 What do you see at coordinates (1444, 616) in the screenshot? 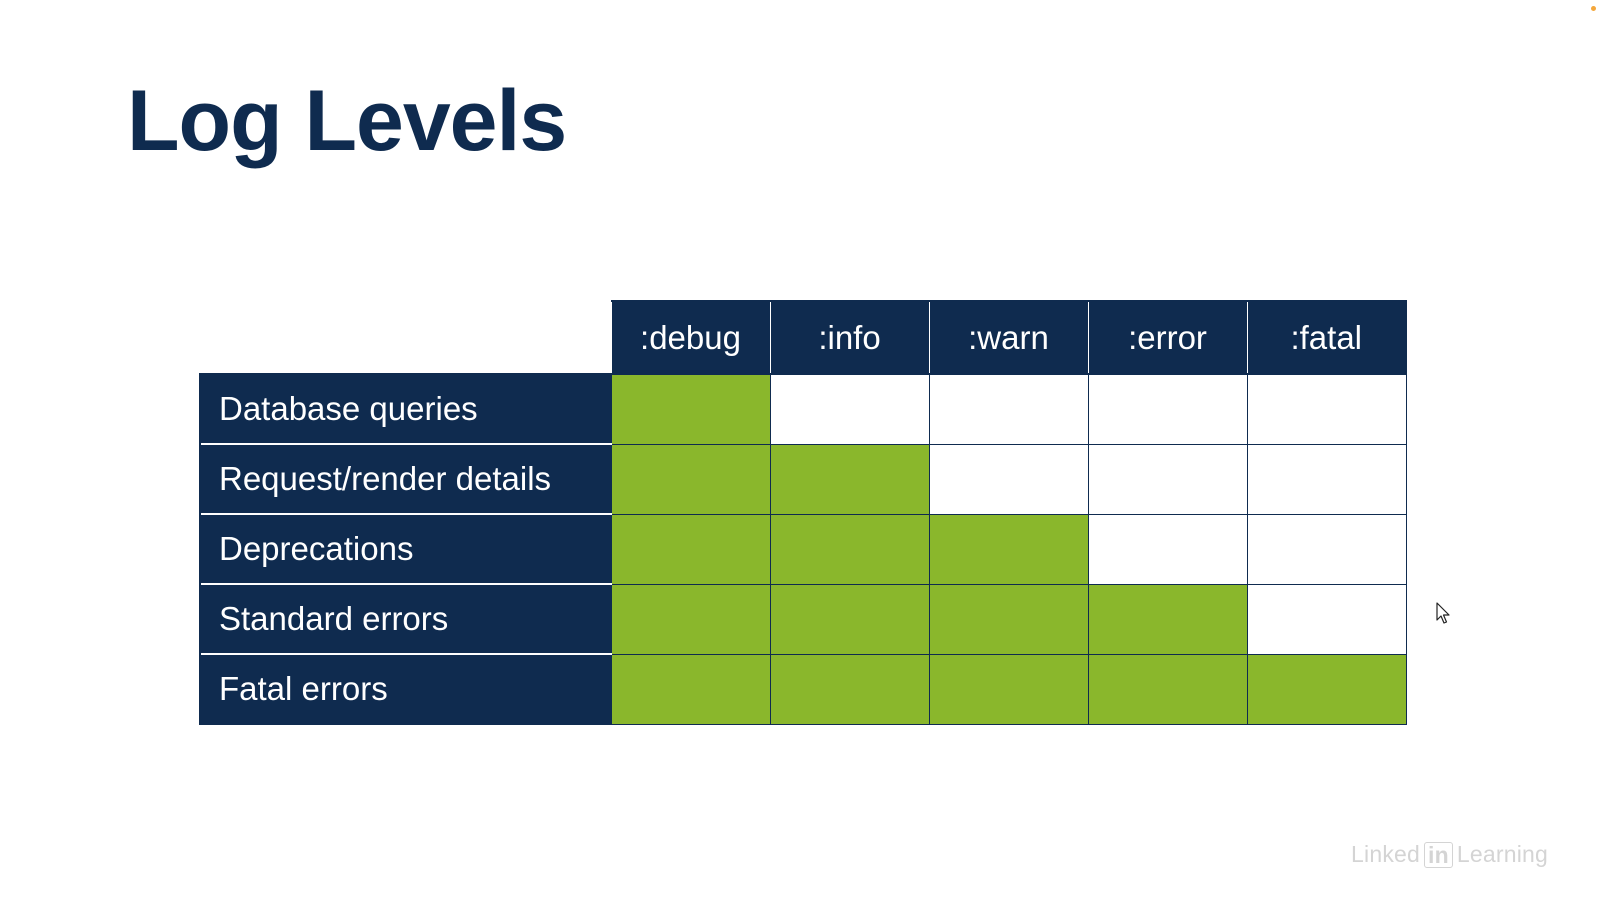
I see `mouse-pointer-icon` at bounding box center [1444, 616].